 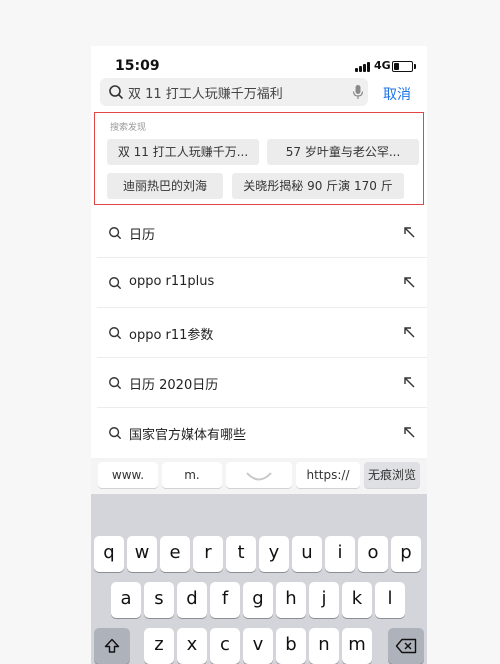 I want to click on discover-title: 搜索发现, so click(x=128, y=128).